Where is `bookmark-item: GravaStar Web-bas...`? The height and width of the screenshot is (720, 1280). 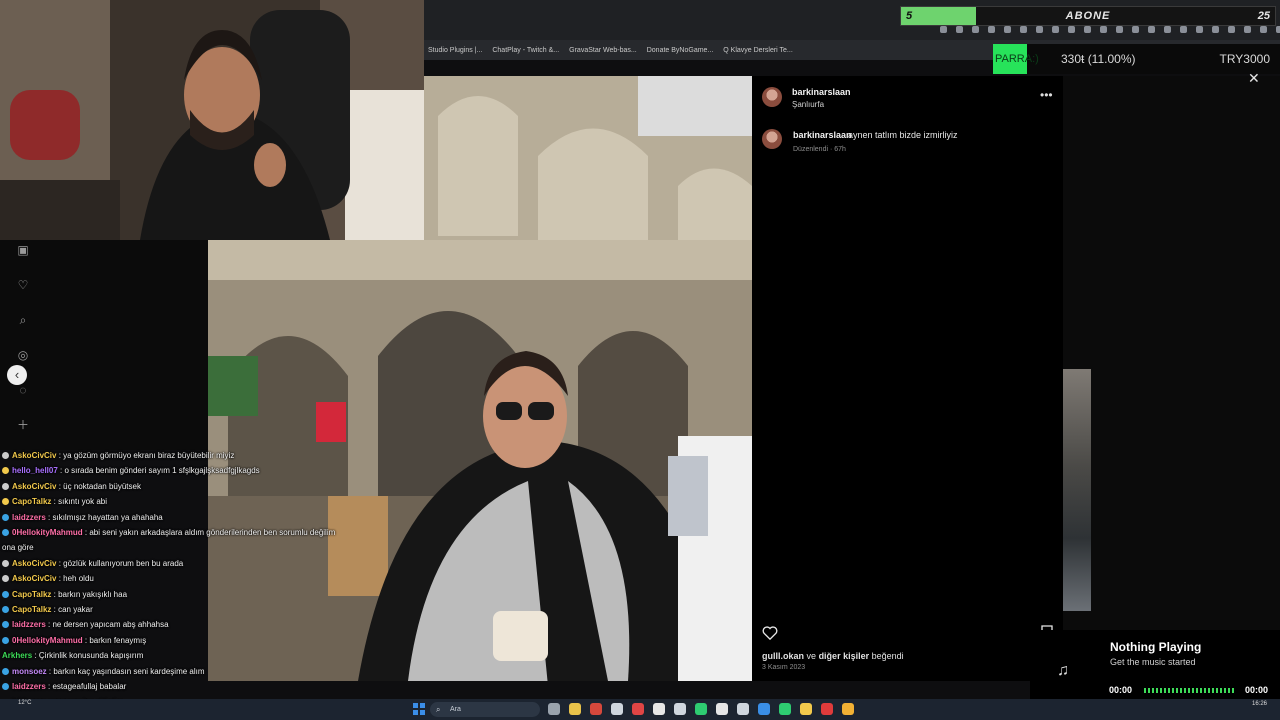
bookmark-item: GravaStar Web-bas... is located at coordinates (603, 50).